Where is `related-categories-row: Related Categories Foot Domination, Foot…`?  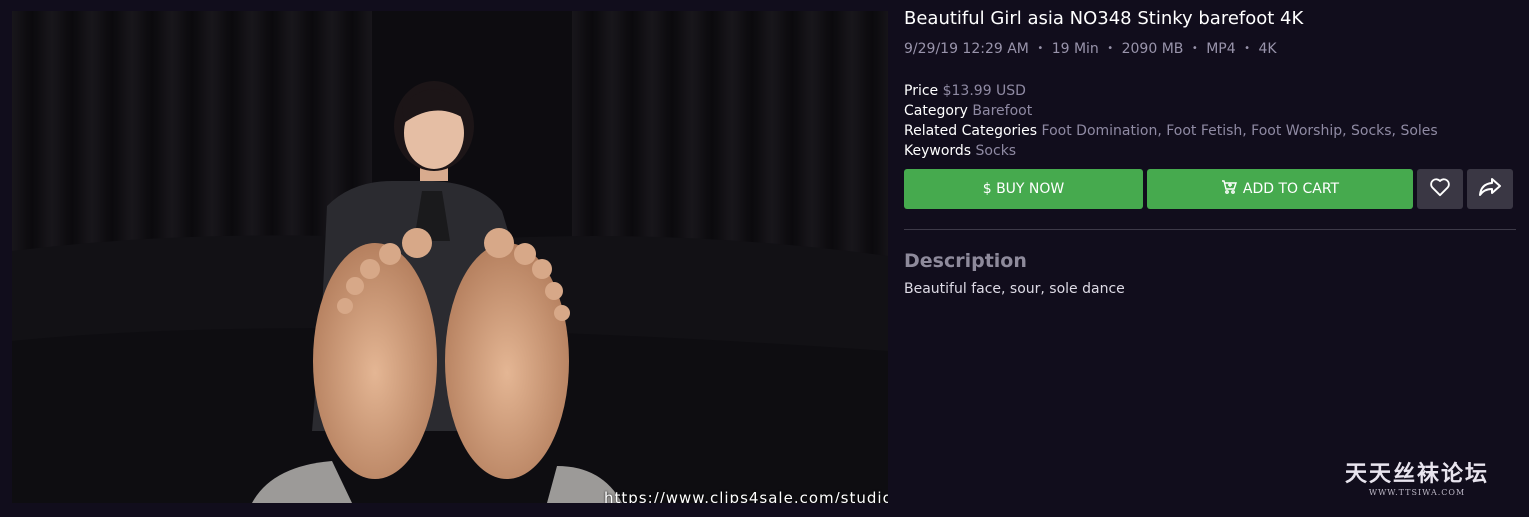
related-categories-row: Related Categories Foot Domination, Foot… is located at coordinates (1210, 131).